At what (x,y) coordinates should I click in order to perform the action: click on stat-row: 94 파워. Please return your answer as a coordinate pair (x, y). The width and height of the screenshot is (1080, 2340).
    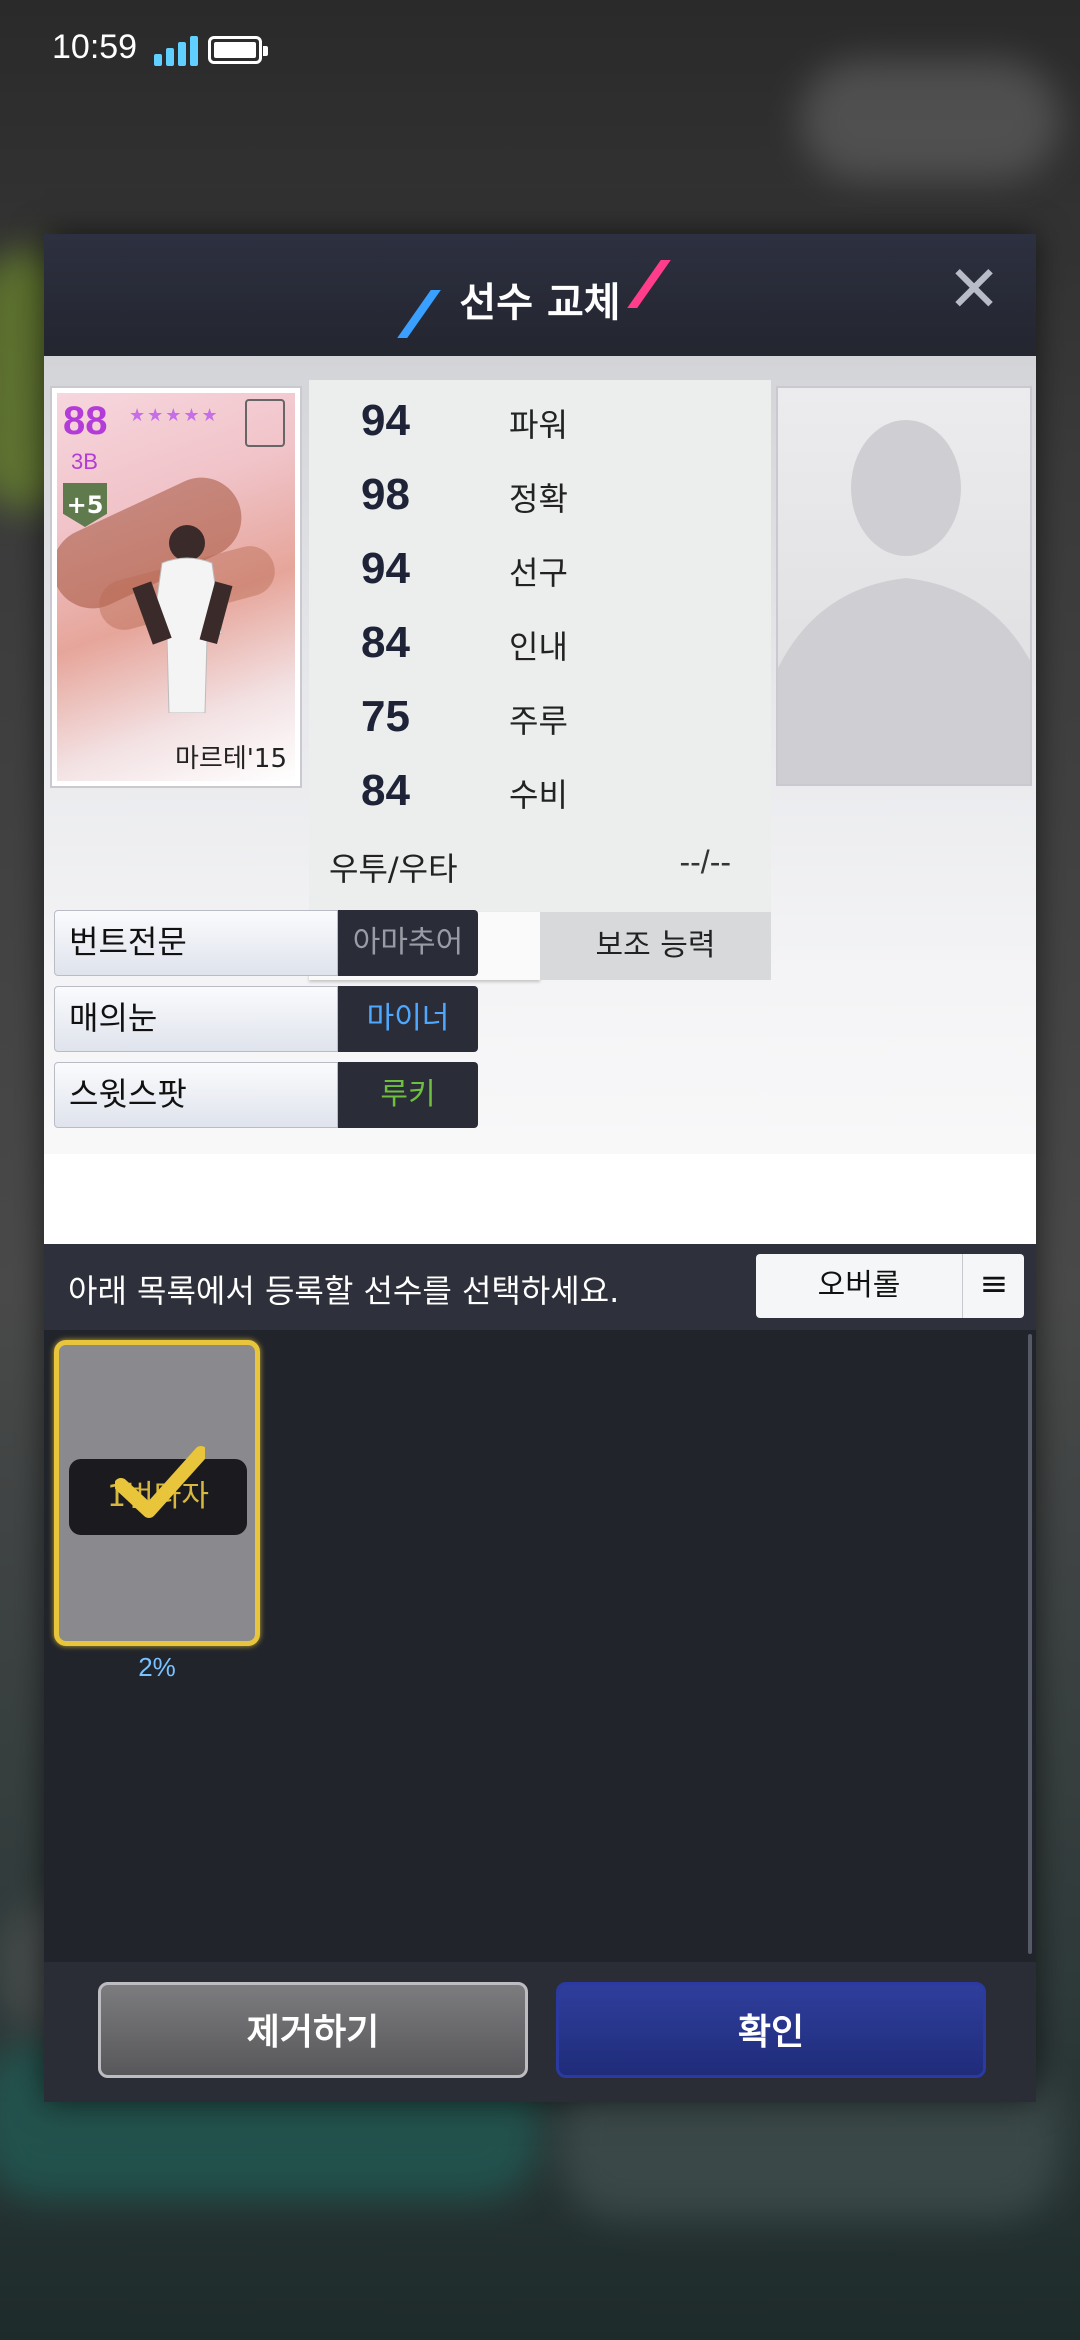
    Looking at the image, I should click on (540, 417).